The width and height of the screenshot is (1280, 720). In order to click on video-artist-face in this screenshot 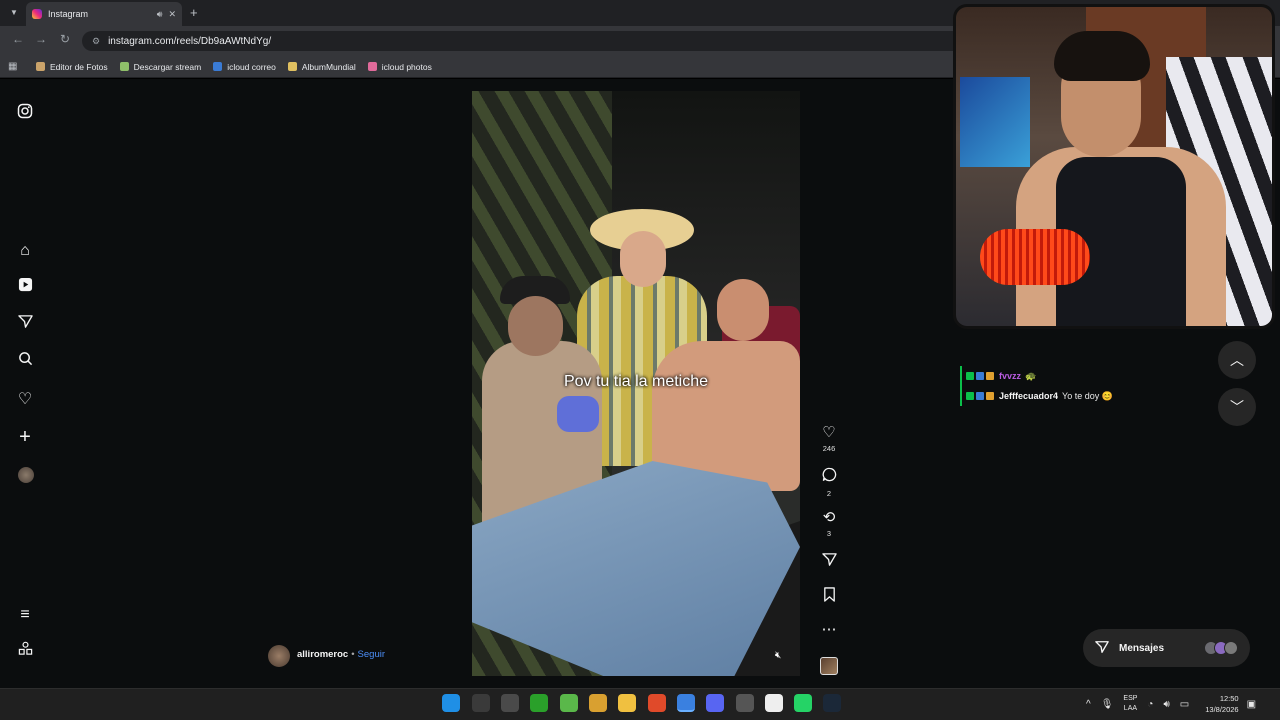, I will do `click(535, 326)`.